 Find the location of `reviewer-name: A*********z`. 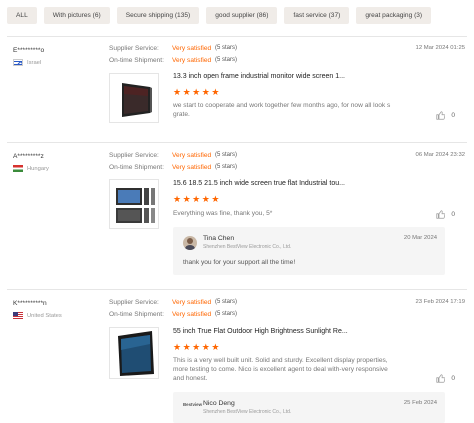

reviewer-name: A*********z is located at coordinates (28, 156).